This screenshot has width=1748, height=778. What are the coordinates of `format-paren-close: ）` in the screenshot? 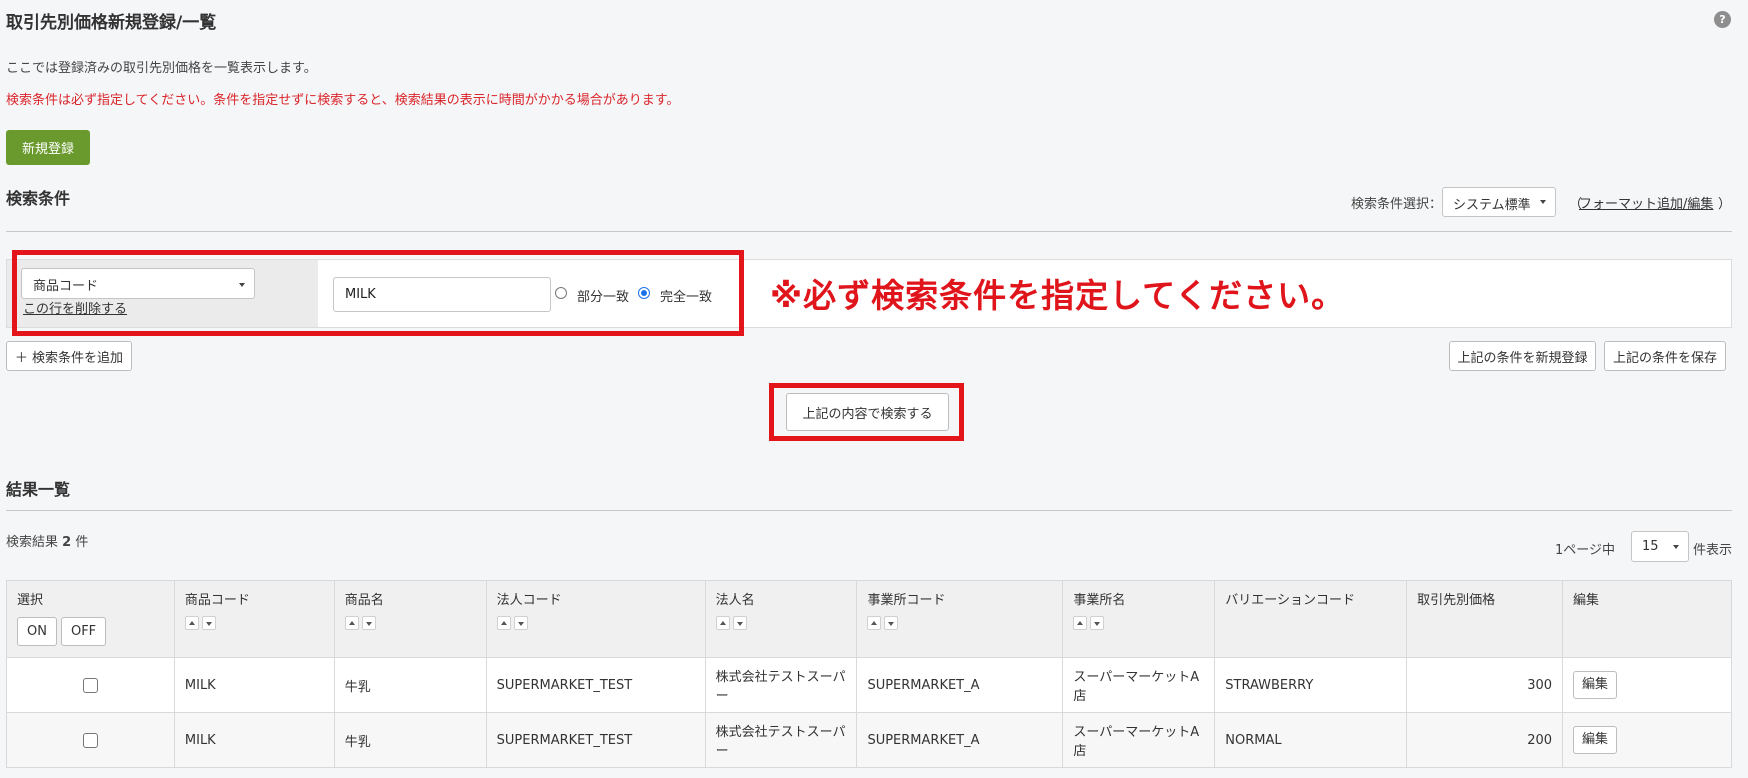 It's located at (1725, 204).